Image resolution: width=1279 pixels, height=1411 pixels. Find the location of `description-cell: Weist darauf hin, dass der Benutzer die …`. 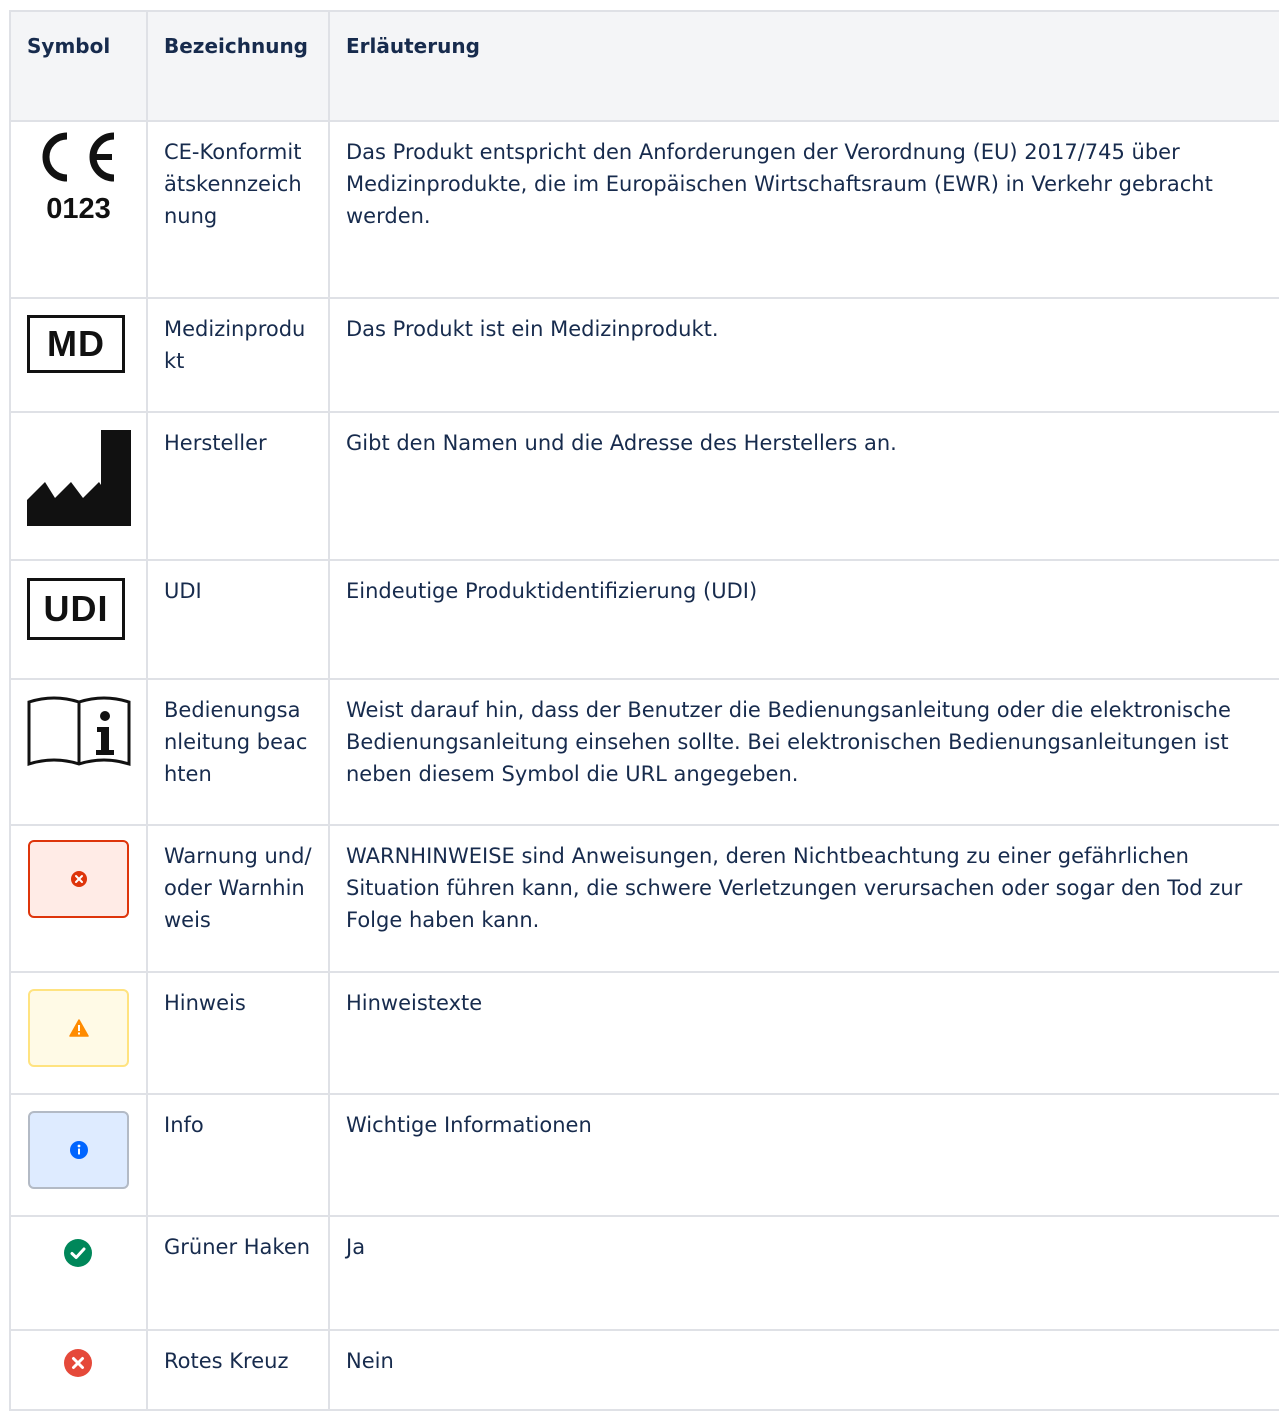

description-cell: Weist darauf hin, dass der Benutzer die … is located at coordinates (803, 752).